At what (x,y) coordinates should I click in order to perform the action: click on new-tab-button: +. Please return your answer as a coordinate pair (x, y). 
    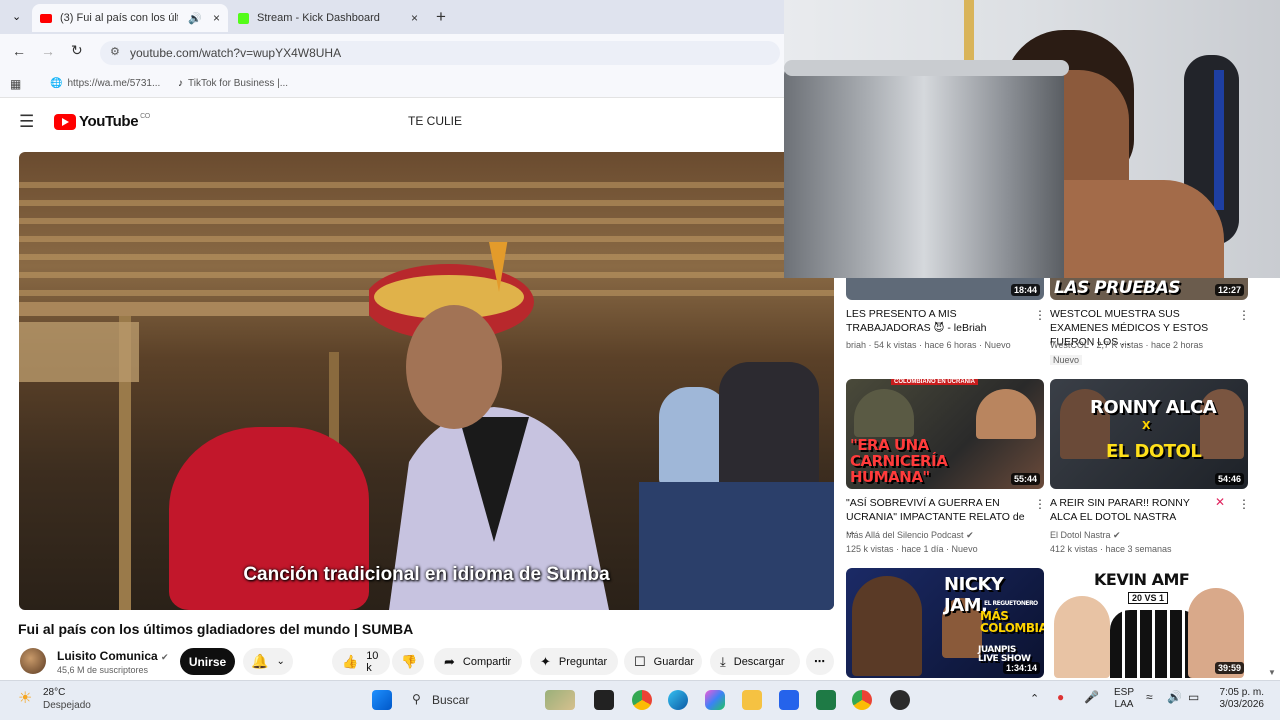
    Looking at the image, I should click on (441, 17).